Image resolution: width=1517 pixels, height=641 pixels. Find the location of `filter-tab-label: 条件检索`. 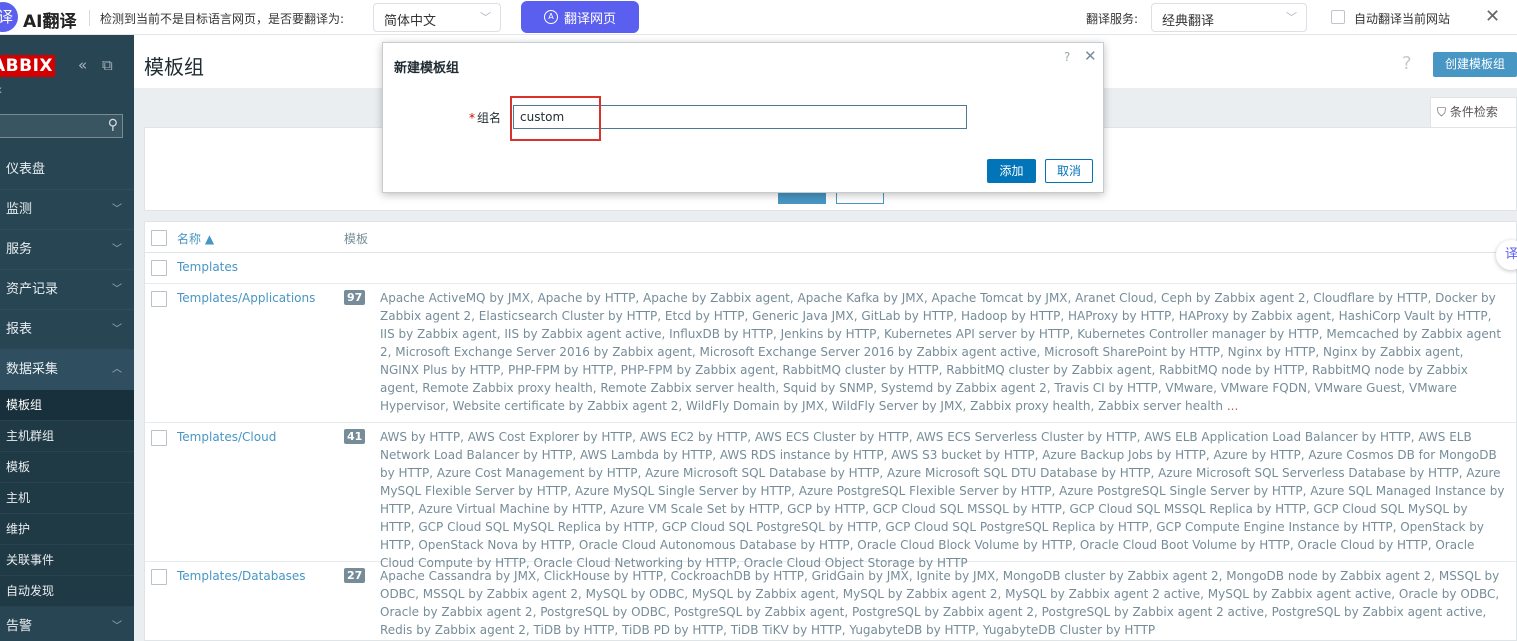

filter-tab-label: 条件检索 is located at coordinates (1473, 112).